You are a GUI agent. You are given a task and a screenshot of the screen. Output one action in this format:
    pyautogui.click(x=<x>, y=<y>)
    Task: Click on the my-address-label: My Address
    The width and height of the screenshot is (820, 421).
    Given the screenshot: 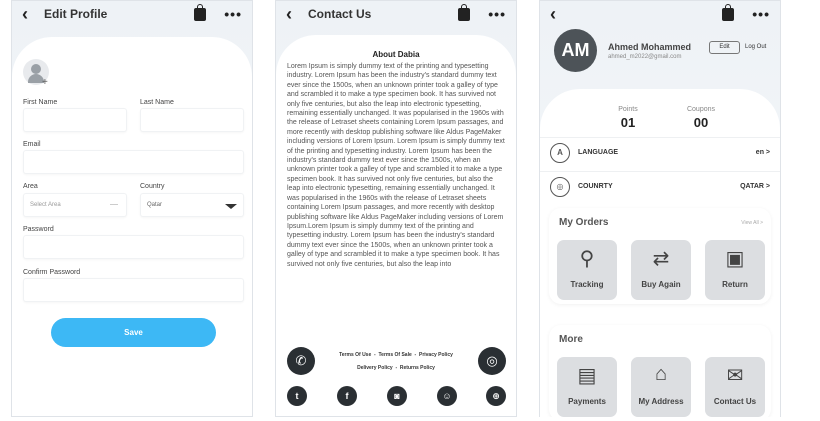 What is the action you would take?
    pyautogui.click(x=661, y=401)
    